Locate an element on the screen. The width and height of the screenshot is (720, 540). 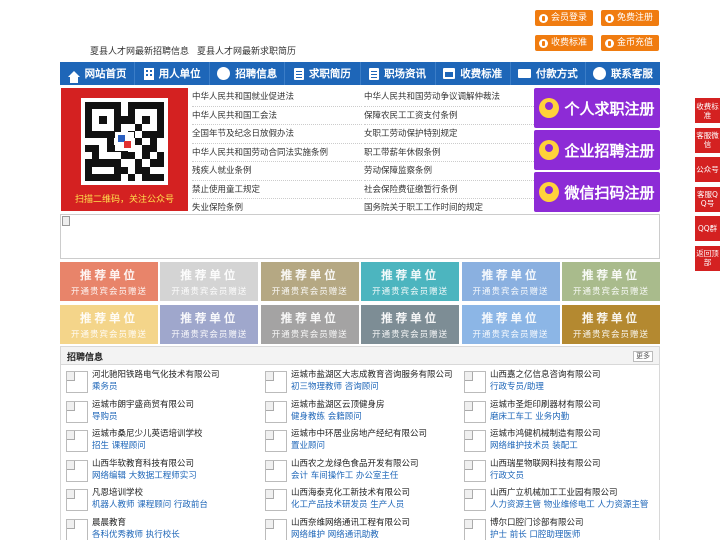
law-link: 保障农民工工资支付条例 is located at coordinates (449, 116).